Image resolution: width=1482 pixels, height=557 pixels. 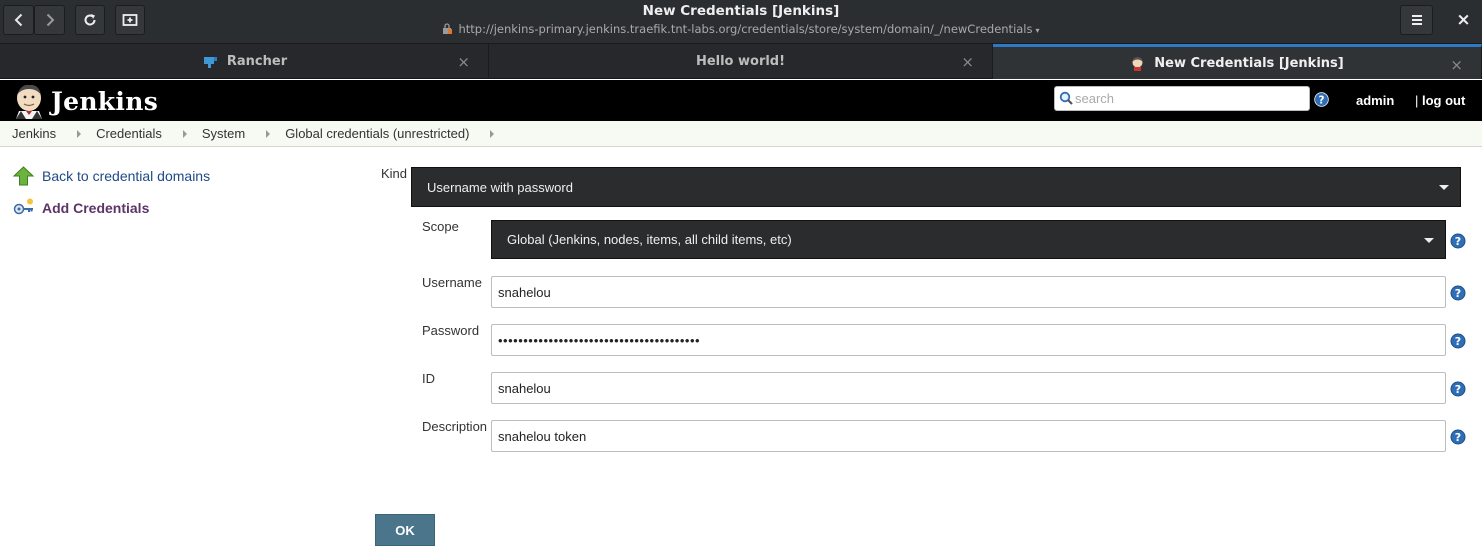 What do you see at coordinates (500, 187) in the screenshot?
I see `kind-selected-value: Username with password` at bounding box center [500, 187].